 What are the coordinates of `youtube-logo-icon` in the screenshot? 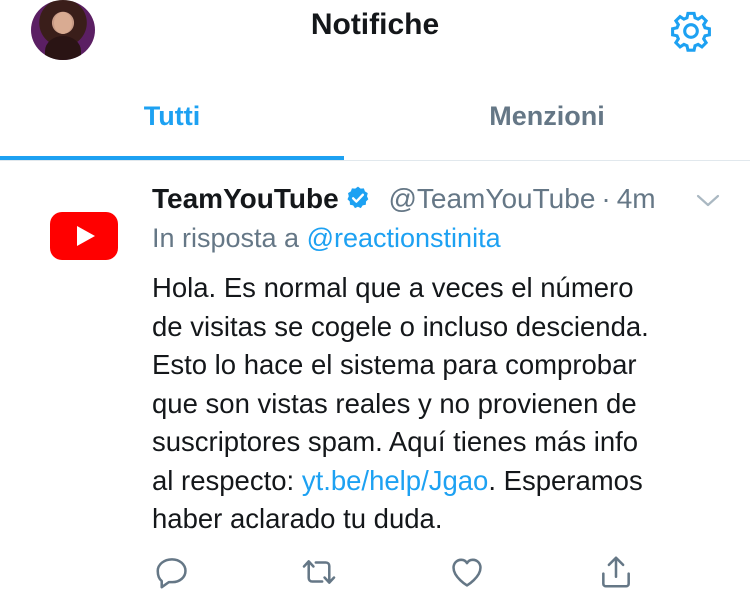 It's located at (84, 236).